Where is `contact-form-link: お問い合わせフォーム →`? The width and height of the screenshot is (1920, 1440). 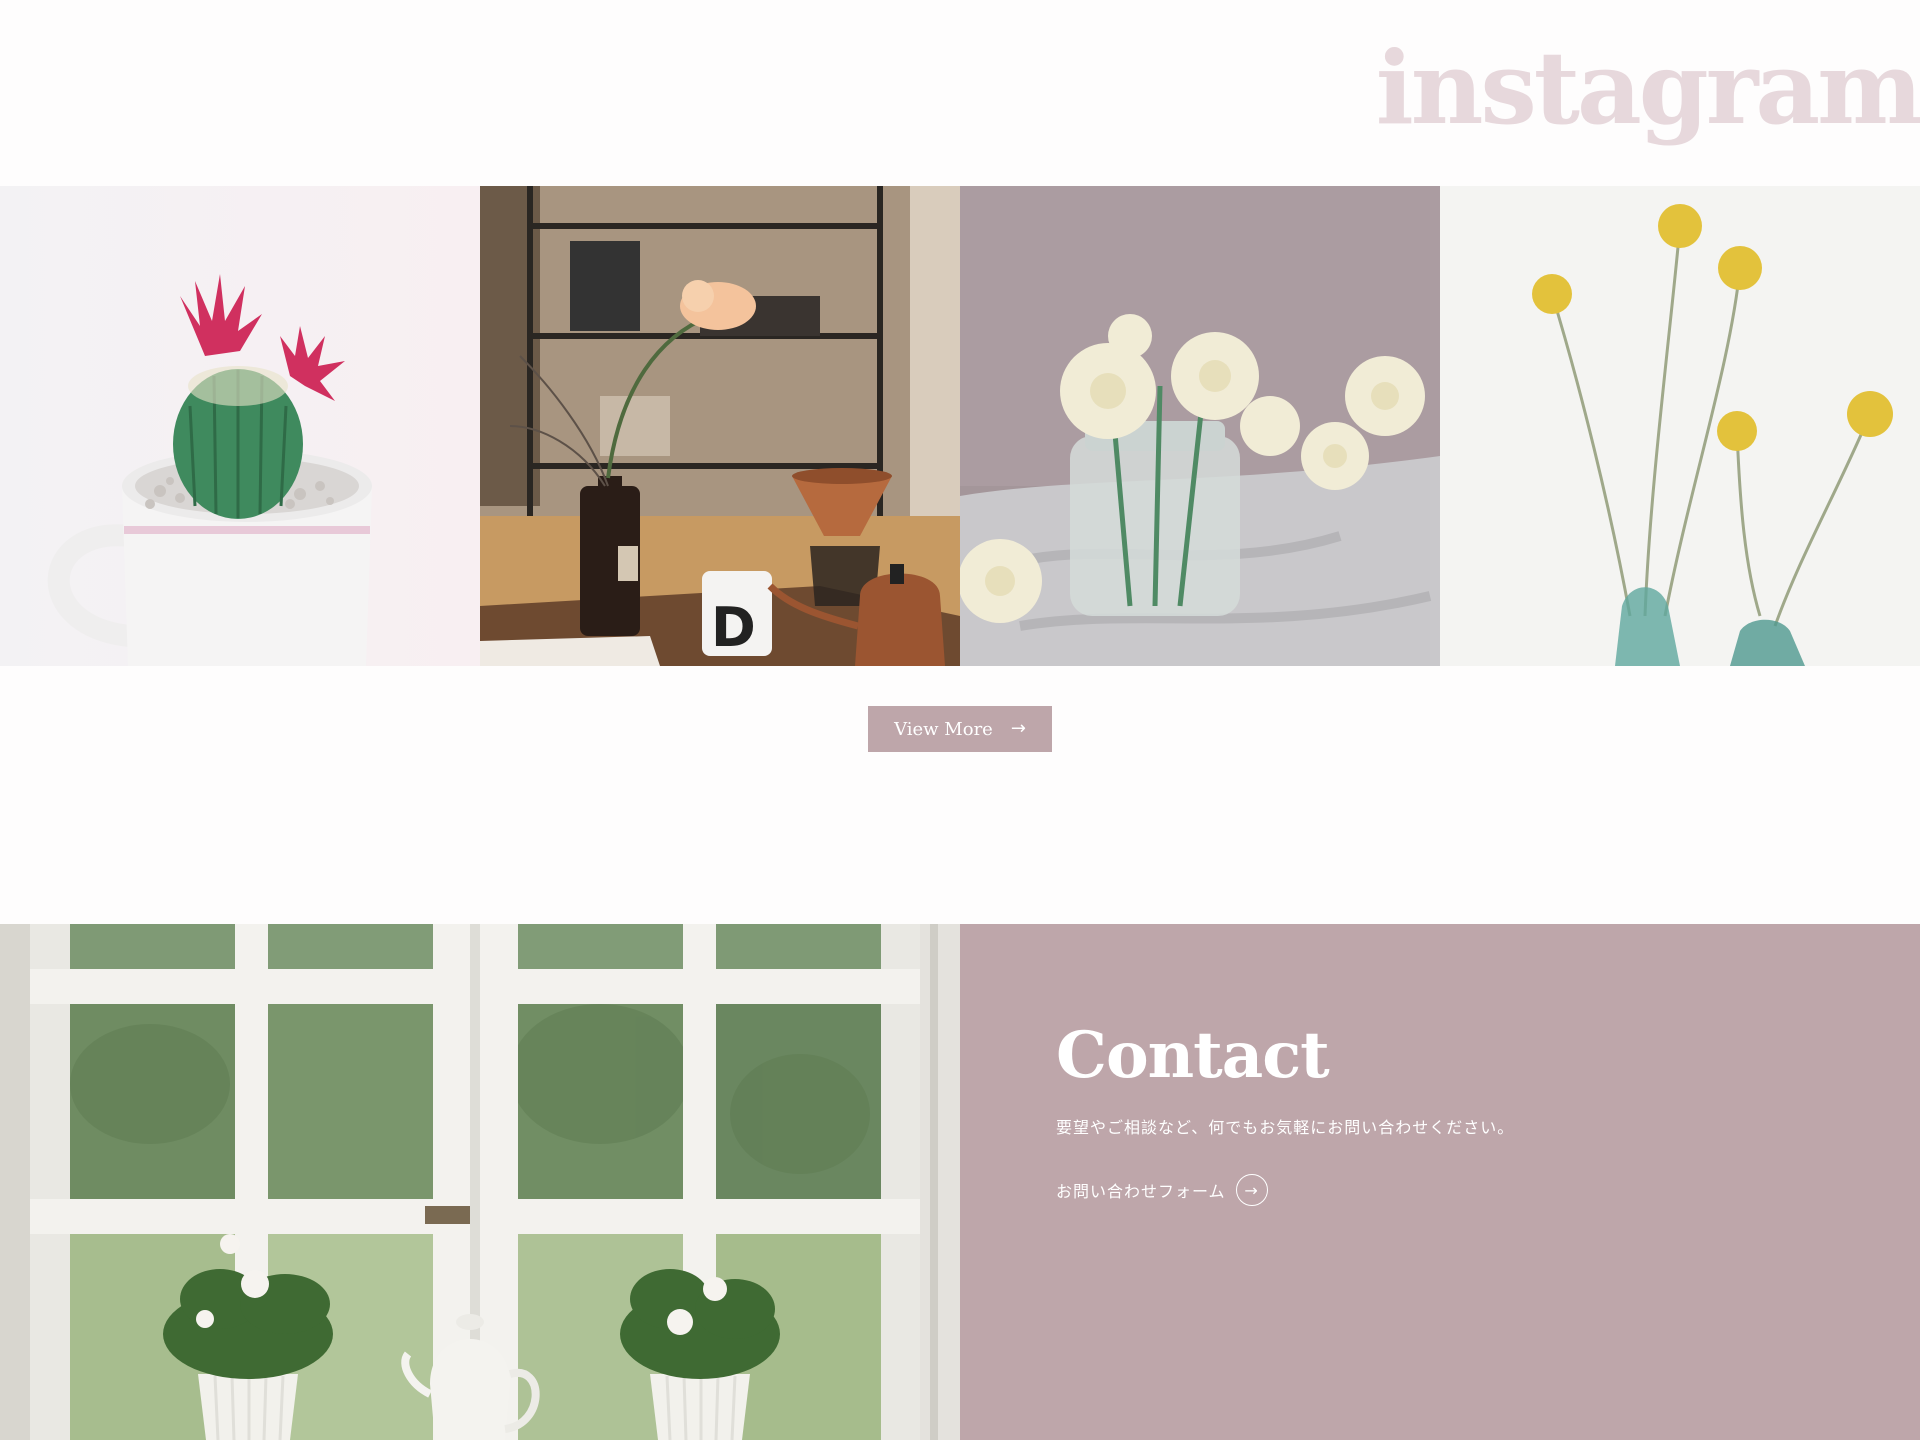 contact-form-link: お問い合わせフォーム → is located at coordinates (1162, 1190).